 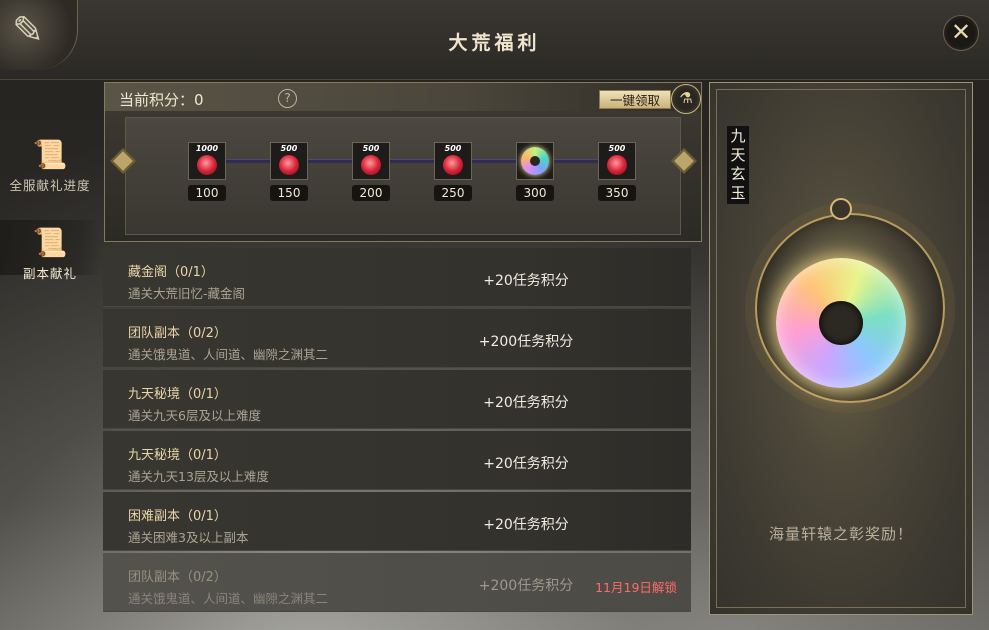 What do you see at coordinates (535, 193) in the screenshot?
I see `milestone-threshold: 300` at bounding box center [535, 193].